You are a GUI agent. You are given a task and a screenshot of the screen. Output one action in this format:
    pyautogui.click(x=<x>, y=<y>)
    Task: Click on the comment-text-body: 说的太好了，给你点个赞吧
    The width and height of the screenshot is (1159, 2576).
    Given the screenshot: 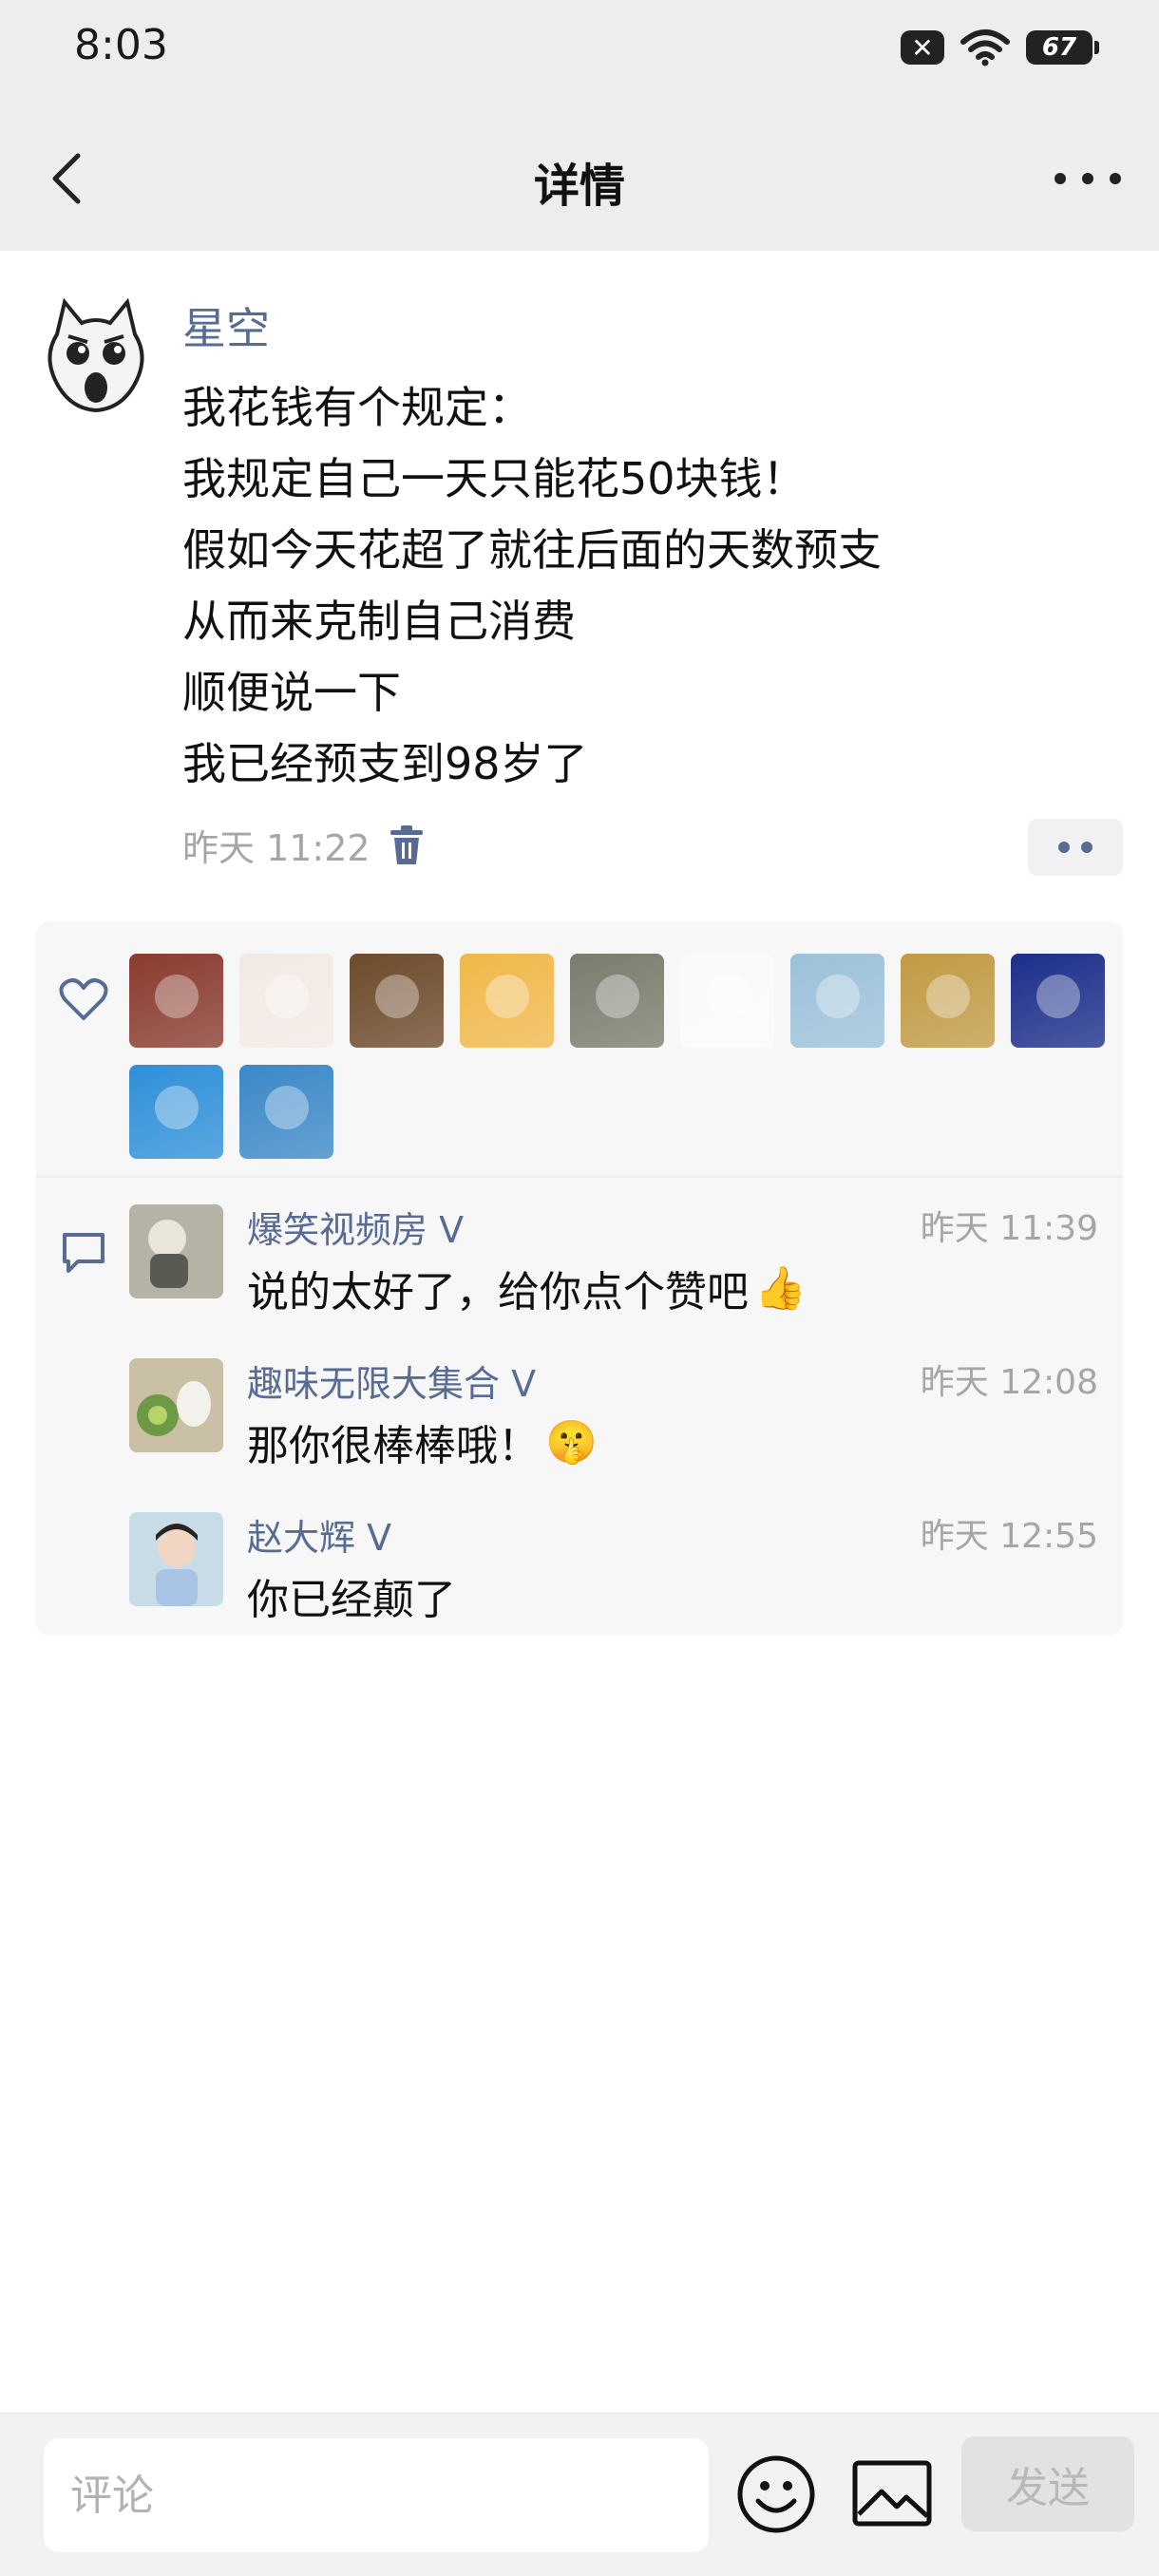 What is the action you would take?
    pyautogui.click(x=498, y=1292)
    